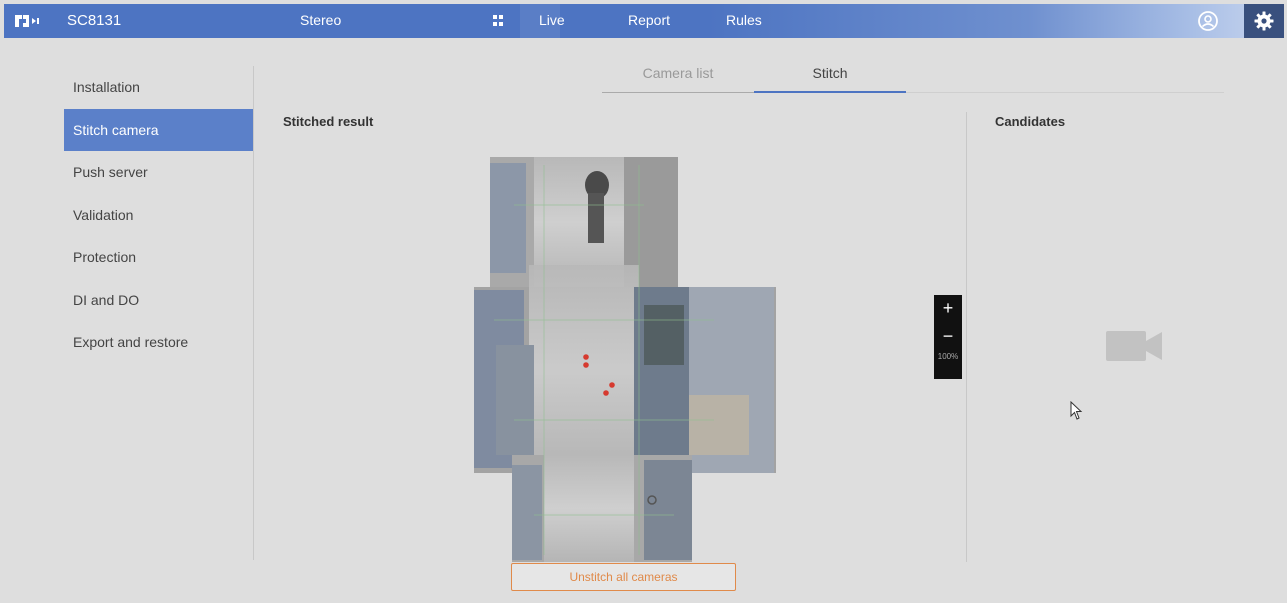 The height and width of the screenshot is (603, 1287). What do you see at coordinates (1030, 121) in the screenshot?
I see `candidates-title: Candidates` at bounding box center [1030, 121].